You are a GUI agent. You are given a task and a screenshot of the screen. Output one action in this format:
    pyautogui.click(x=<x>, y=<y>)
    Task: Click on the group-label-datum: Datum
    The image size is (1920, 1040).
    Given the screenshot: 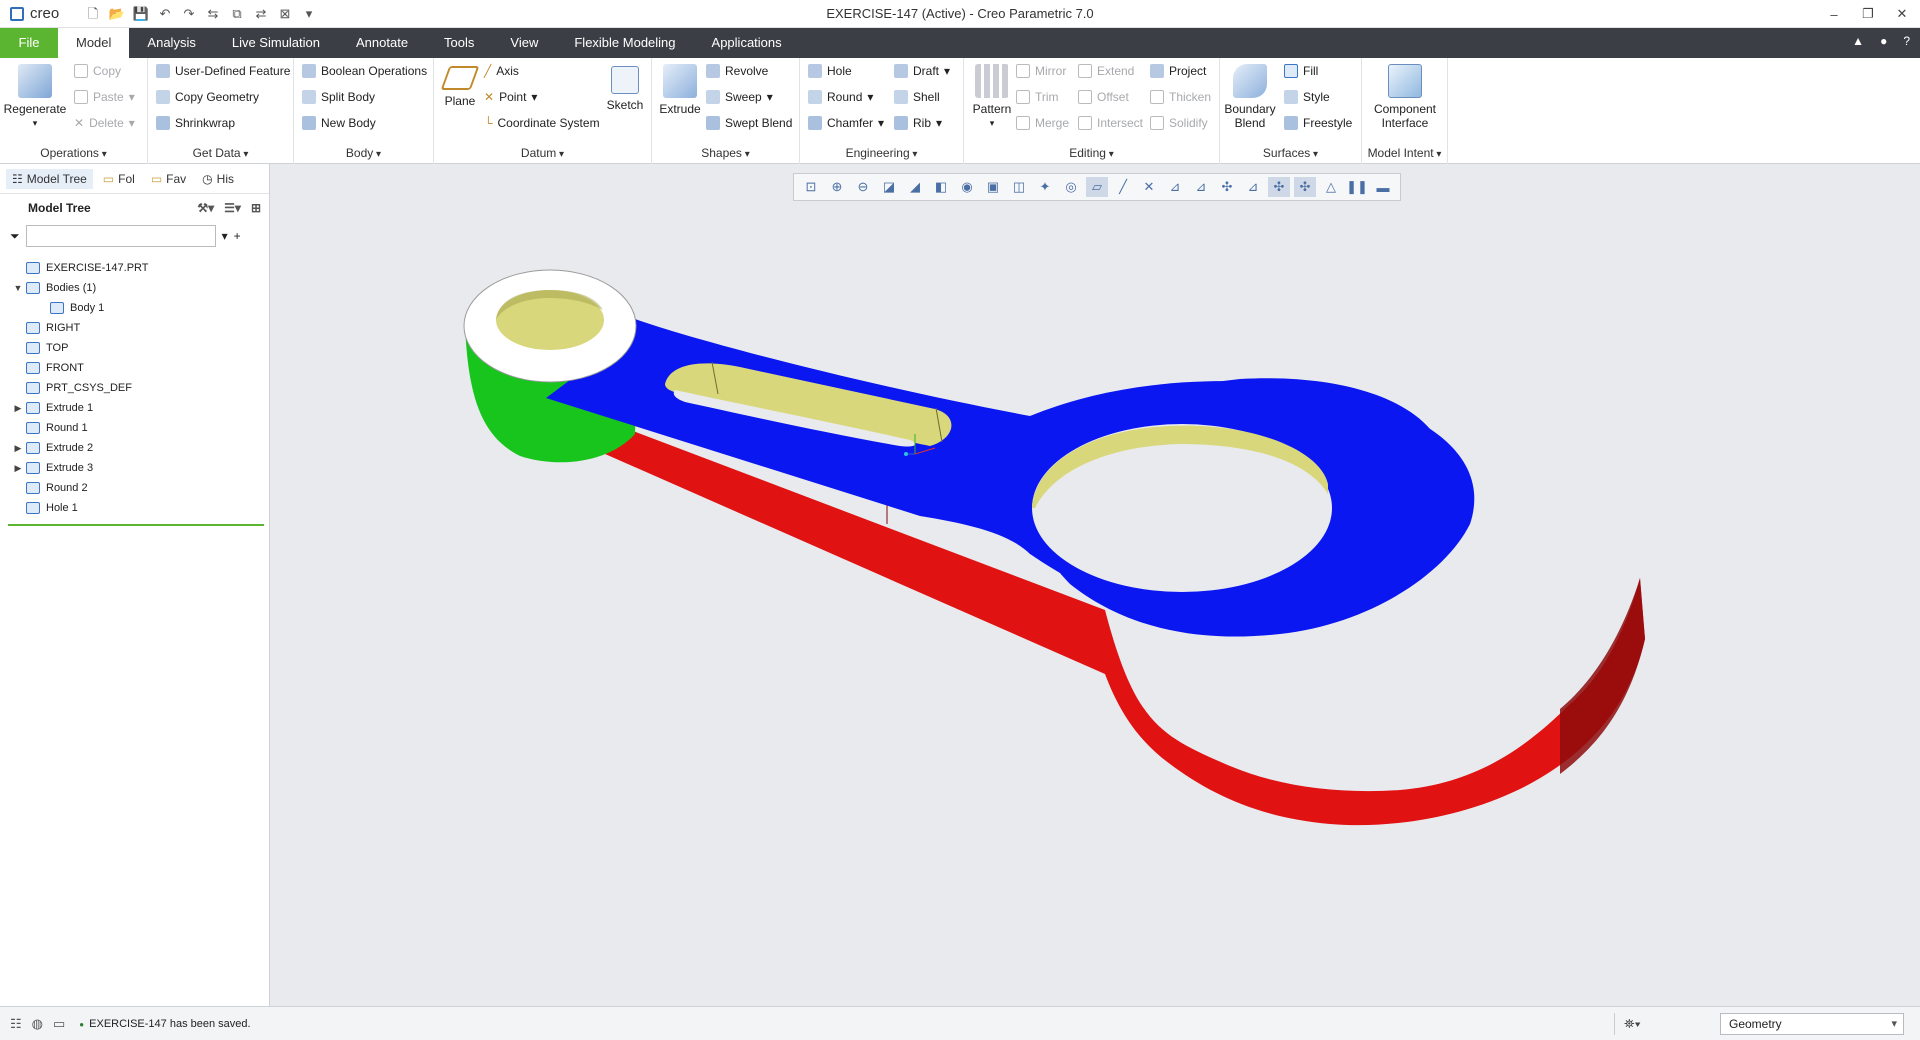 What is the action you would take?
    pyautogui.click(x=542, y=153)
    